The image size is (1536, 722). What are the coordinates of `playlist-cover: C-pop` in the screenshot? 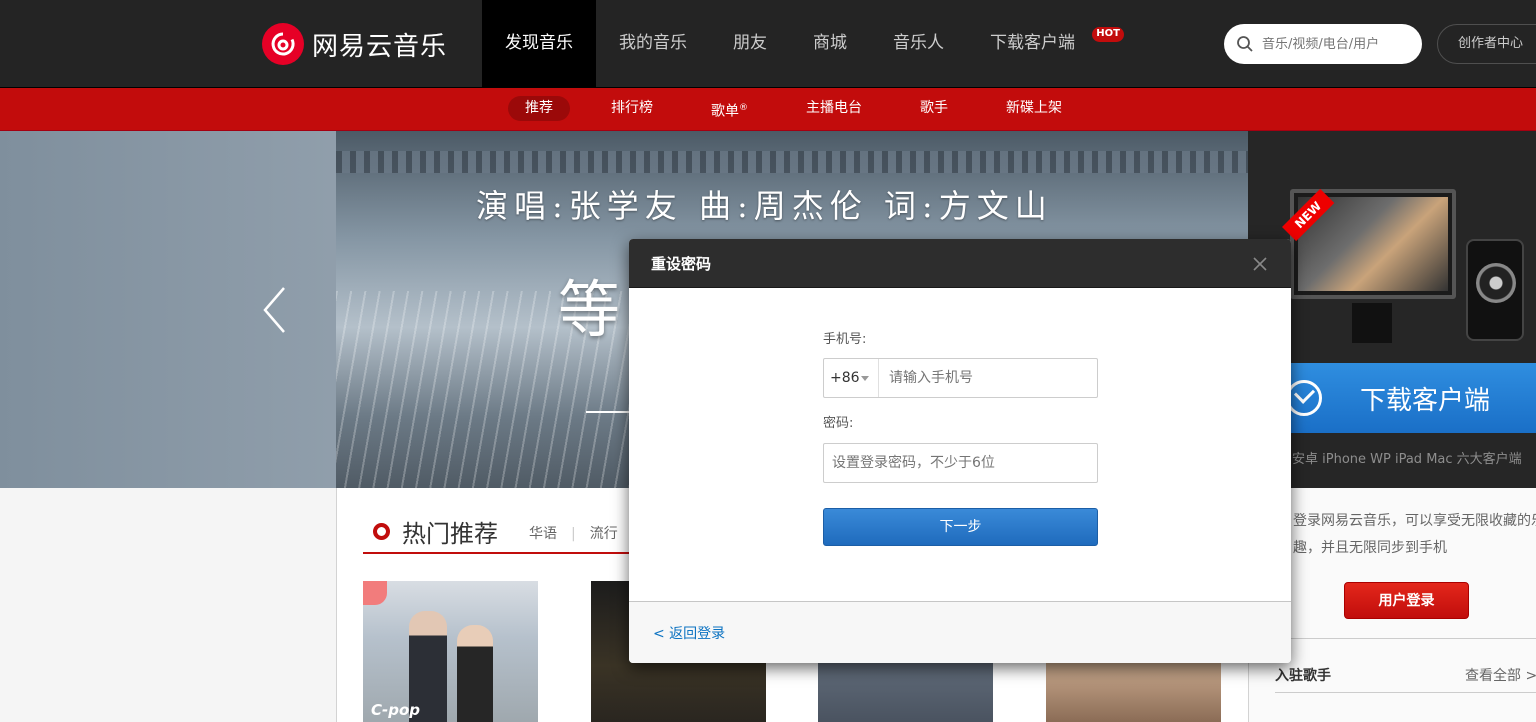 It's located at (450, 651).